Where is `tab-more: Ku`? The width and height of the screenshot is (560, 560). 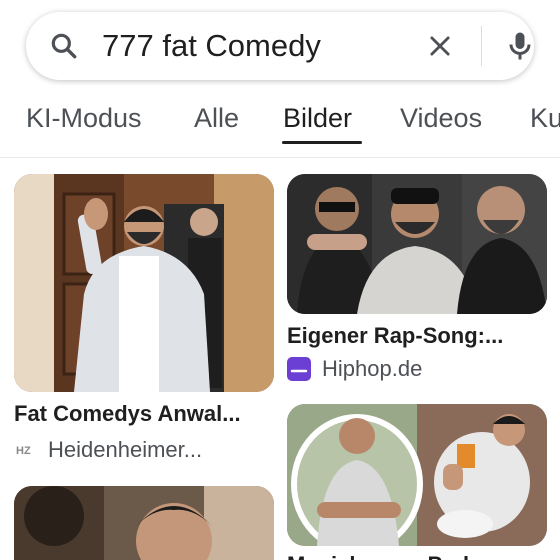
tab-more: Ku is located at coordinates (545, 118).